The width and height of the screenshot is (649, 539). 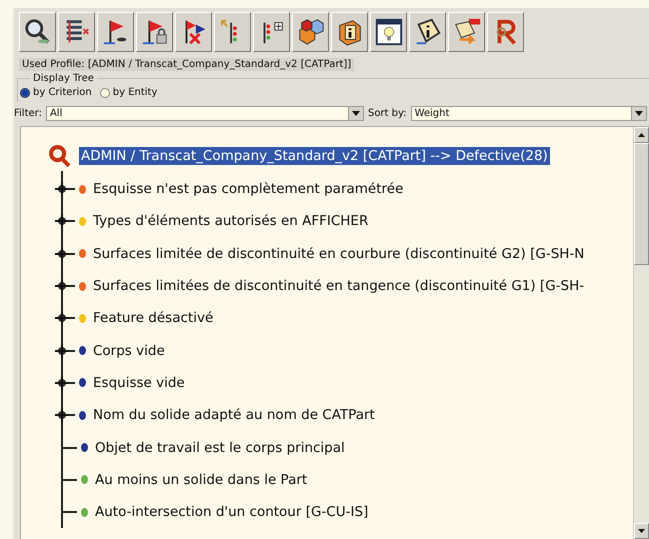 I want to click on up-arrow-icon, so click(x=641, y=135).